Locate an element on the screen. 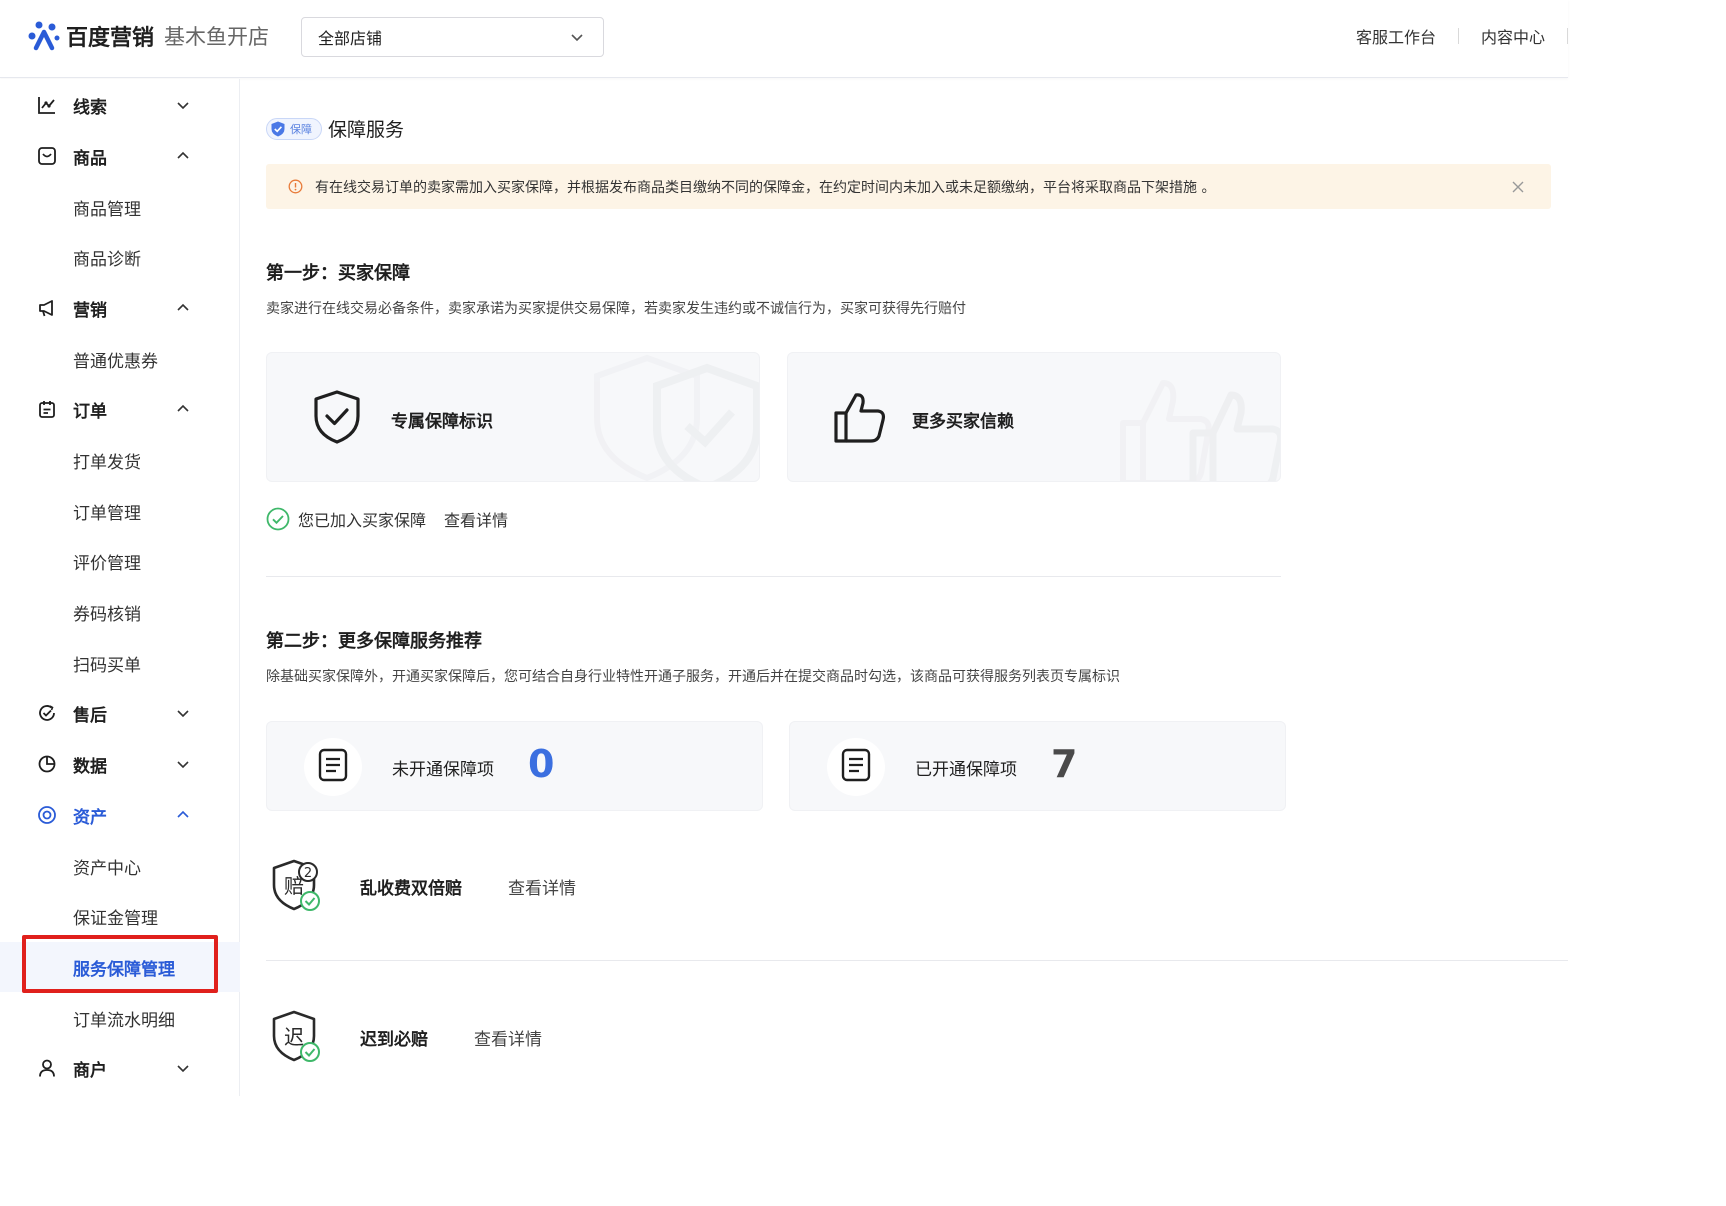 The width and height of the screenshot is (1726, 1206). sidebar-group-products: 商品 is located at coordinates (120, 156).